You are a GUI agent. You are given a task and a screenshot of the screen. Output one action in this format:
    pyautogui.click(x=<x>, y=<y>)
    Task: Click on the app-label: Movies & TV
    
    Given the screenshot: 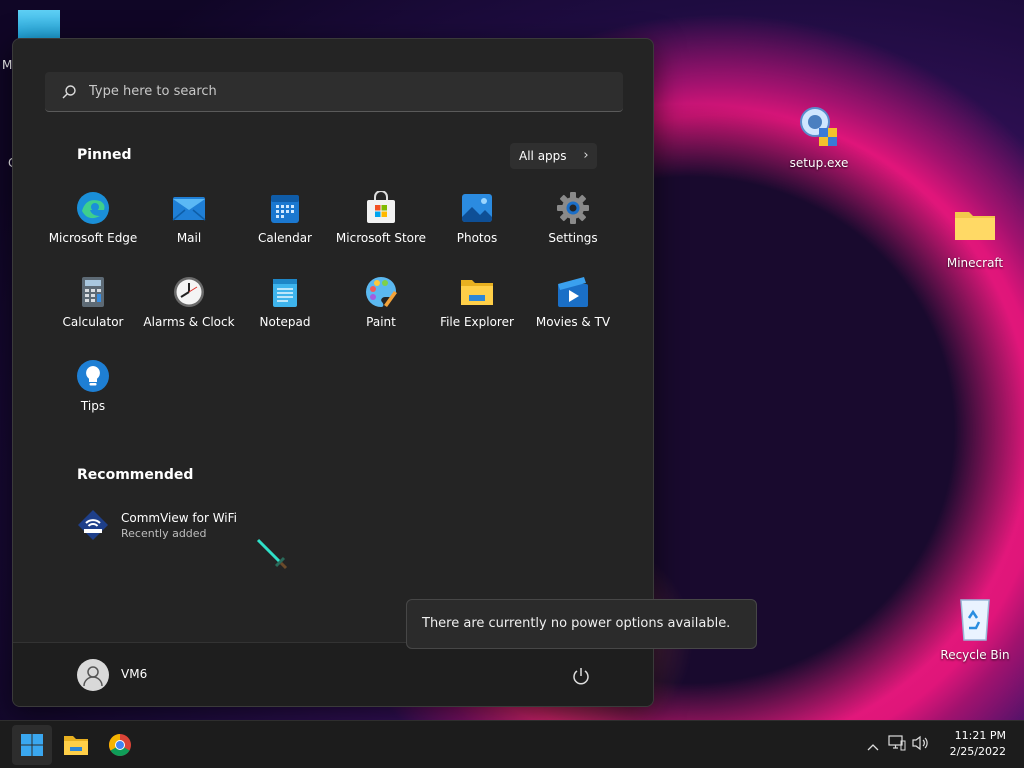 What is the action you would take?
    pyautogui.click(x=573, y=322)
    